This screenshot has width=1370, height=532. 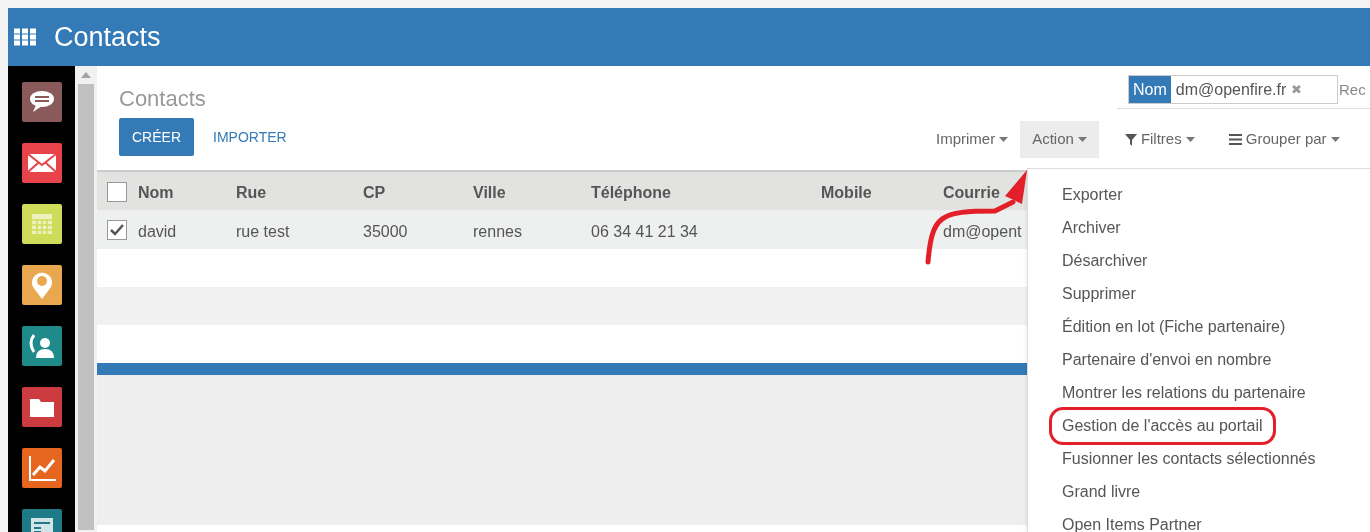 I want to click on menu-item: Gestion de l'accès au portail, so click(x=1162, y=425).